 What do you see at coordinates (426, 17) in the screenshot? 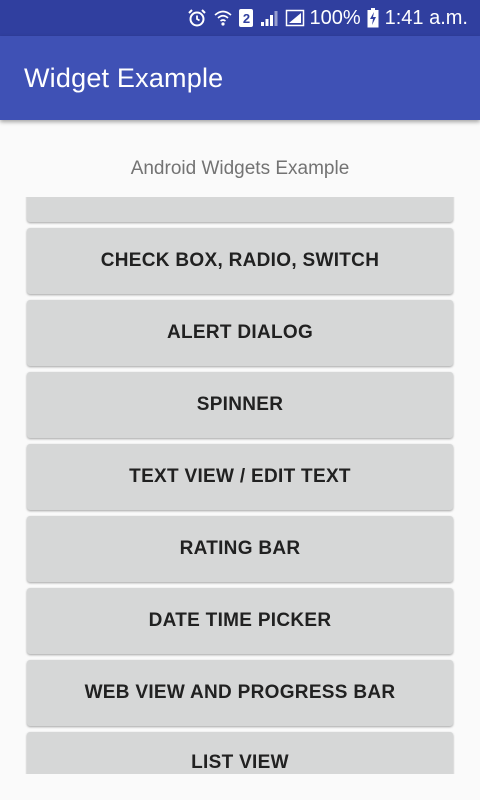
I see `clock: 1:41 a.m.` at bounding box center [426, 17].